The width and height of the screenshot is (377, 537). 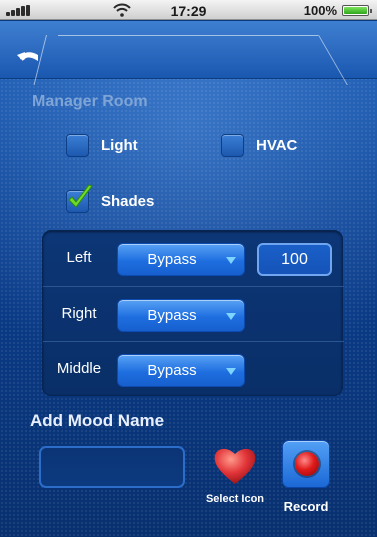 I want to click on shade-right-mode-dropdown: Bypass, so click(x=181, y=315).